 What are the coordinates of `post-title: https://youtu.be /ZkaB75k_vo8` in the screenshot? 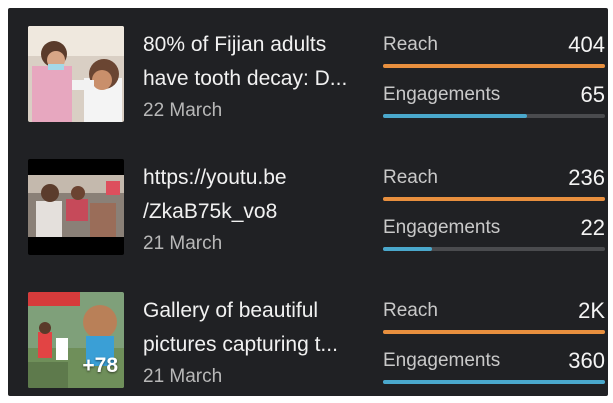 It's located at (255, 195).